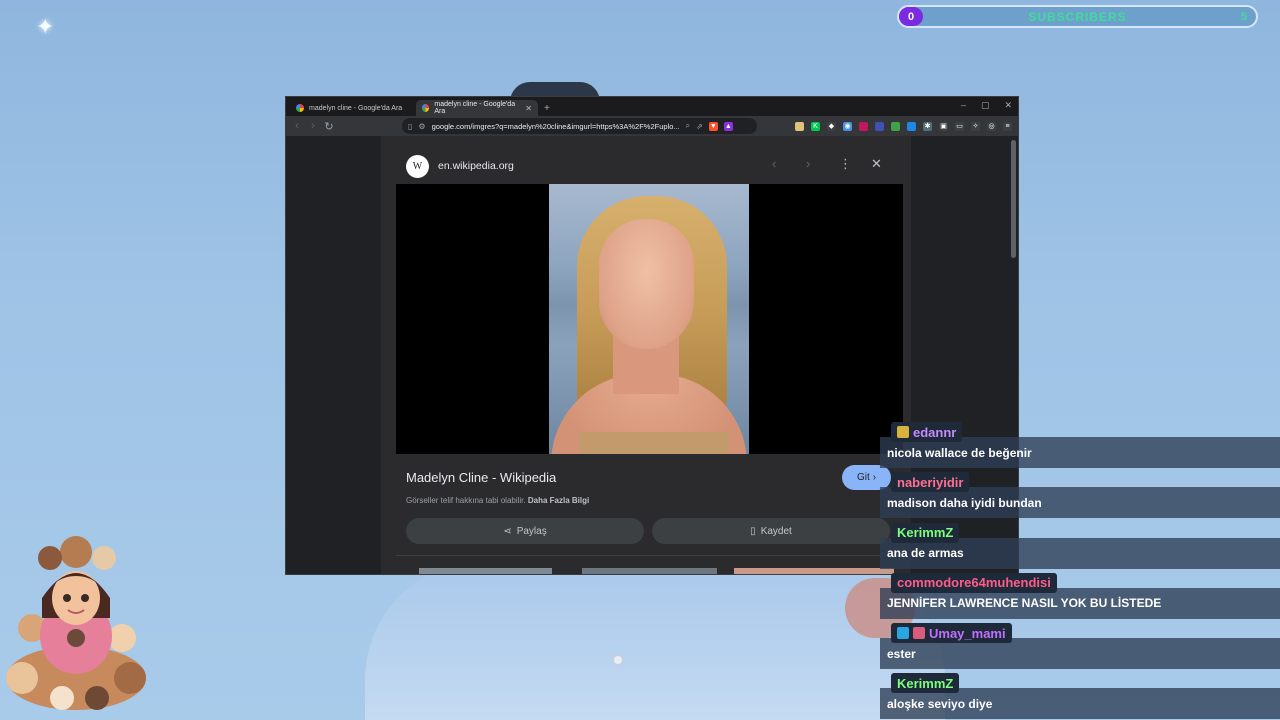 This screenshot has height=720, width=1280. I want to click on share-button: ⋖ Paylaş, so click(525, 531).